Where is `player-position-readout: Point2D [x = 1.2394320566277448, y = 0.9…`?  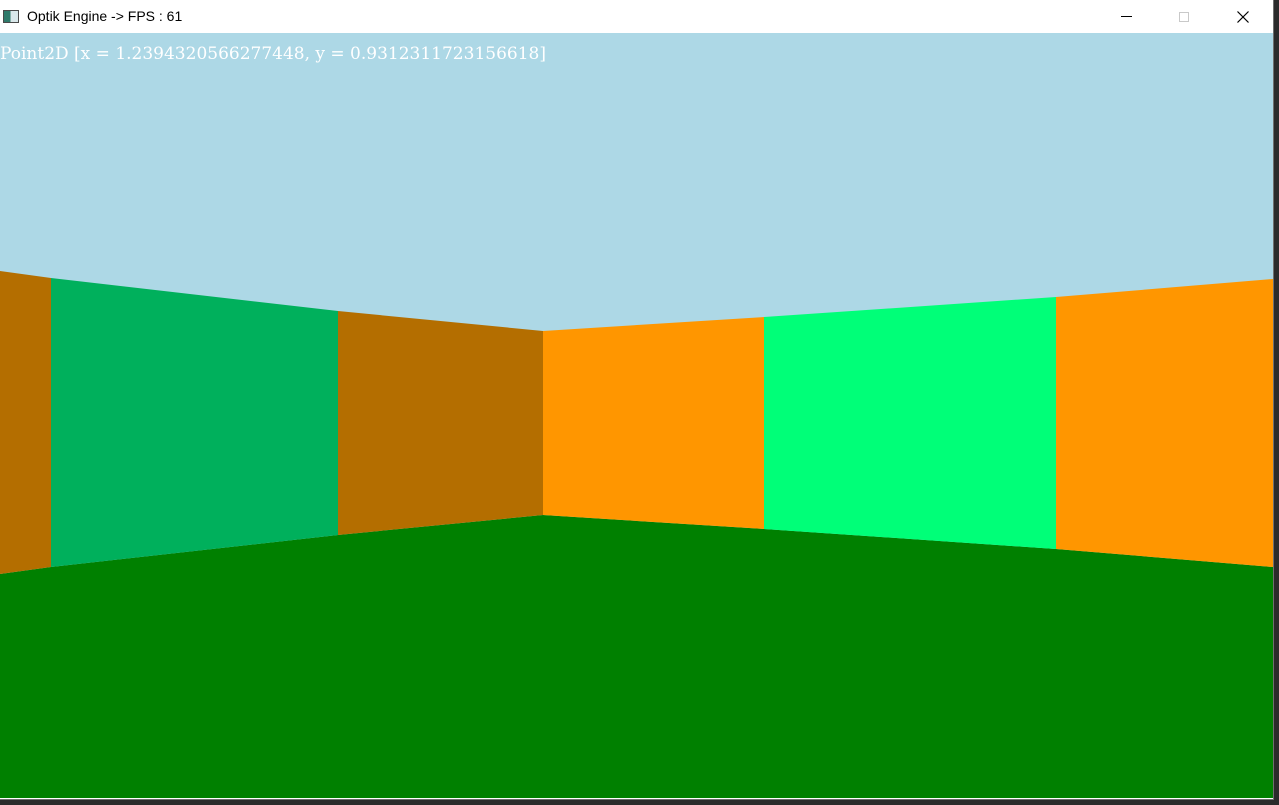
player-position-readout: Point2D [x = 1.2394320566277448, y = 0.9… is located at coordinates (273, 54).